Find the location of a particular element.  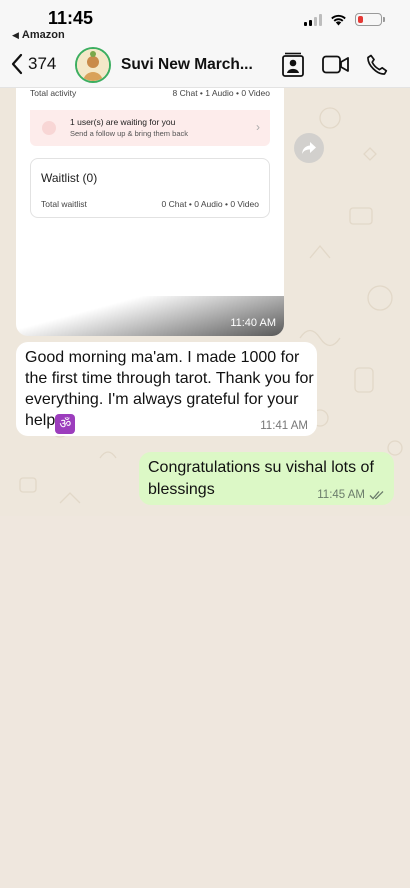

phone-icon is located at coordinates (377, 64).